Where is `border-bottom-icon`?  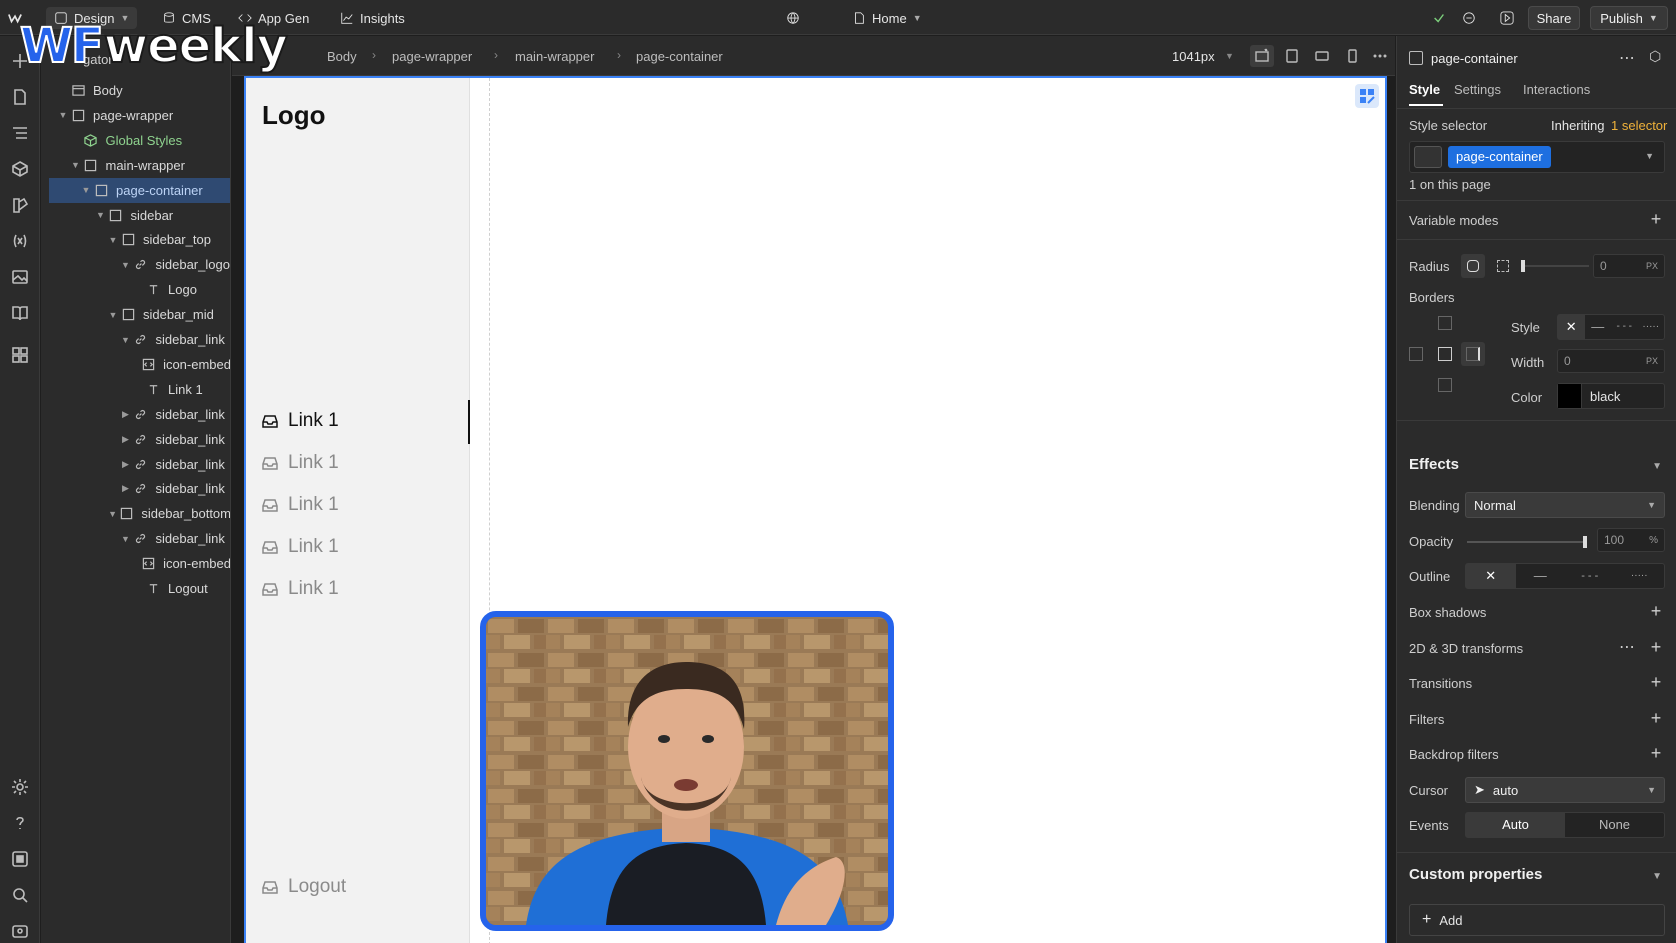
border-bottom-icon is located at coordinates (1445, 385).